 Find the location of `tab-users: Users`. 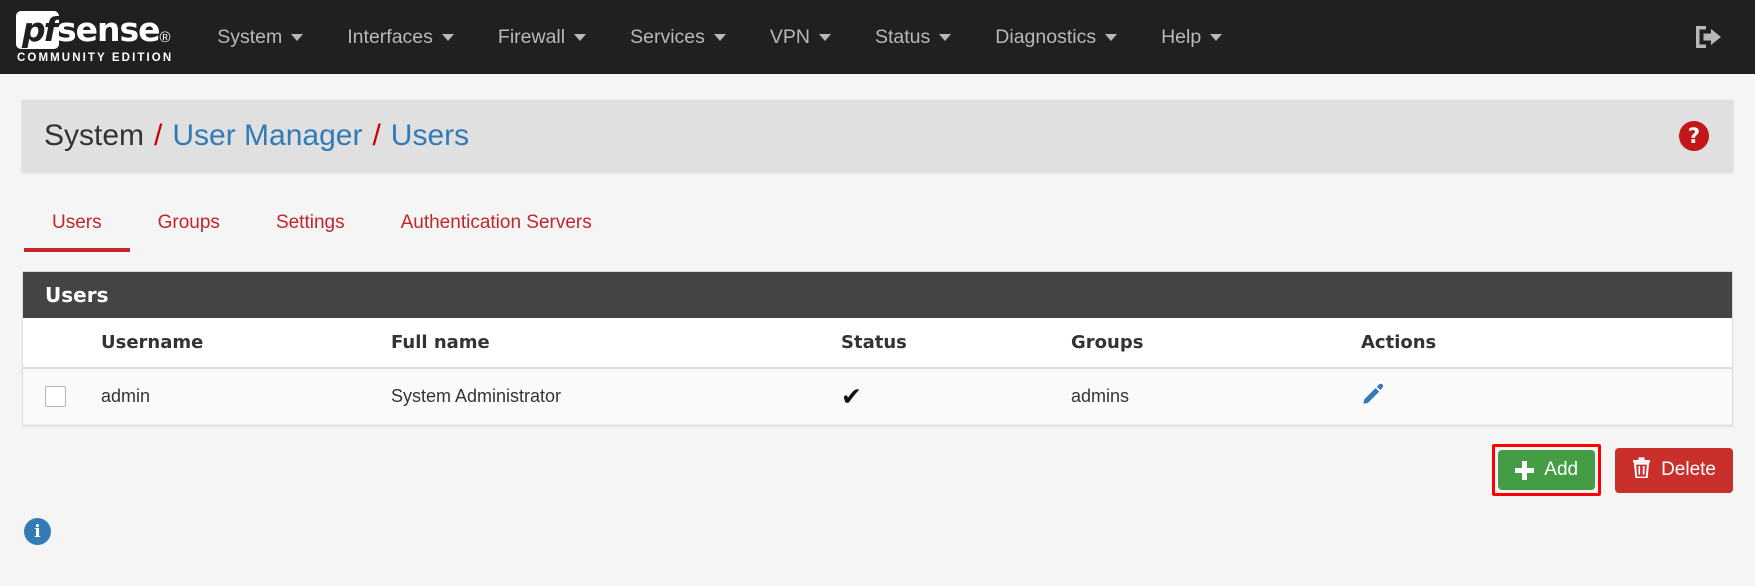

tab-users: Users is located at coordinates (77, 232).